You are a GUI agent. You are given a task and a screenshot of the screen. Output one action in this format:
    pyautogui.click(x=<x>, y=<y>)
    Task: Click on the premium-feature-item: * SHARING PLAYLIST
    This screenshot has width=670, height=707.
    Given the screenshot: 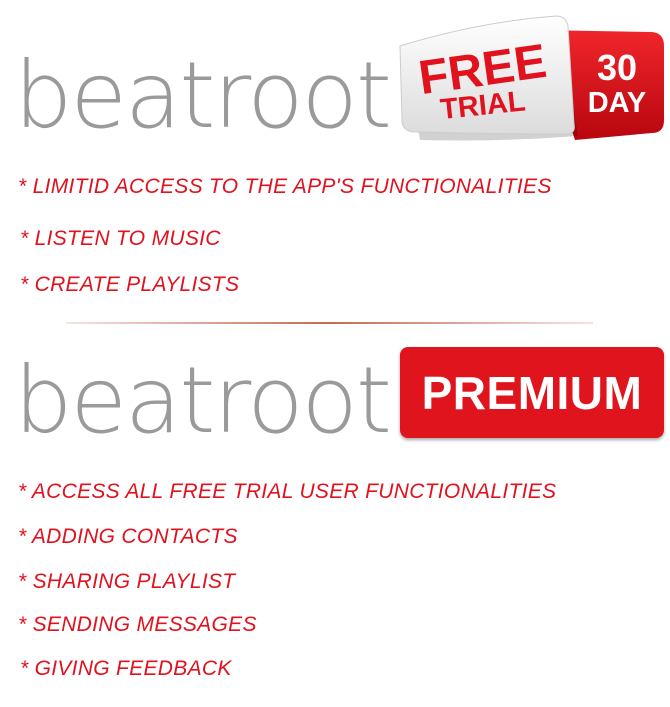 What is the action you would take?
    pyautogui.click(x=127, y=581)
    